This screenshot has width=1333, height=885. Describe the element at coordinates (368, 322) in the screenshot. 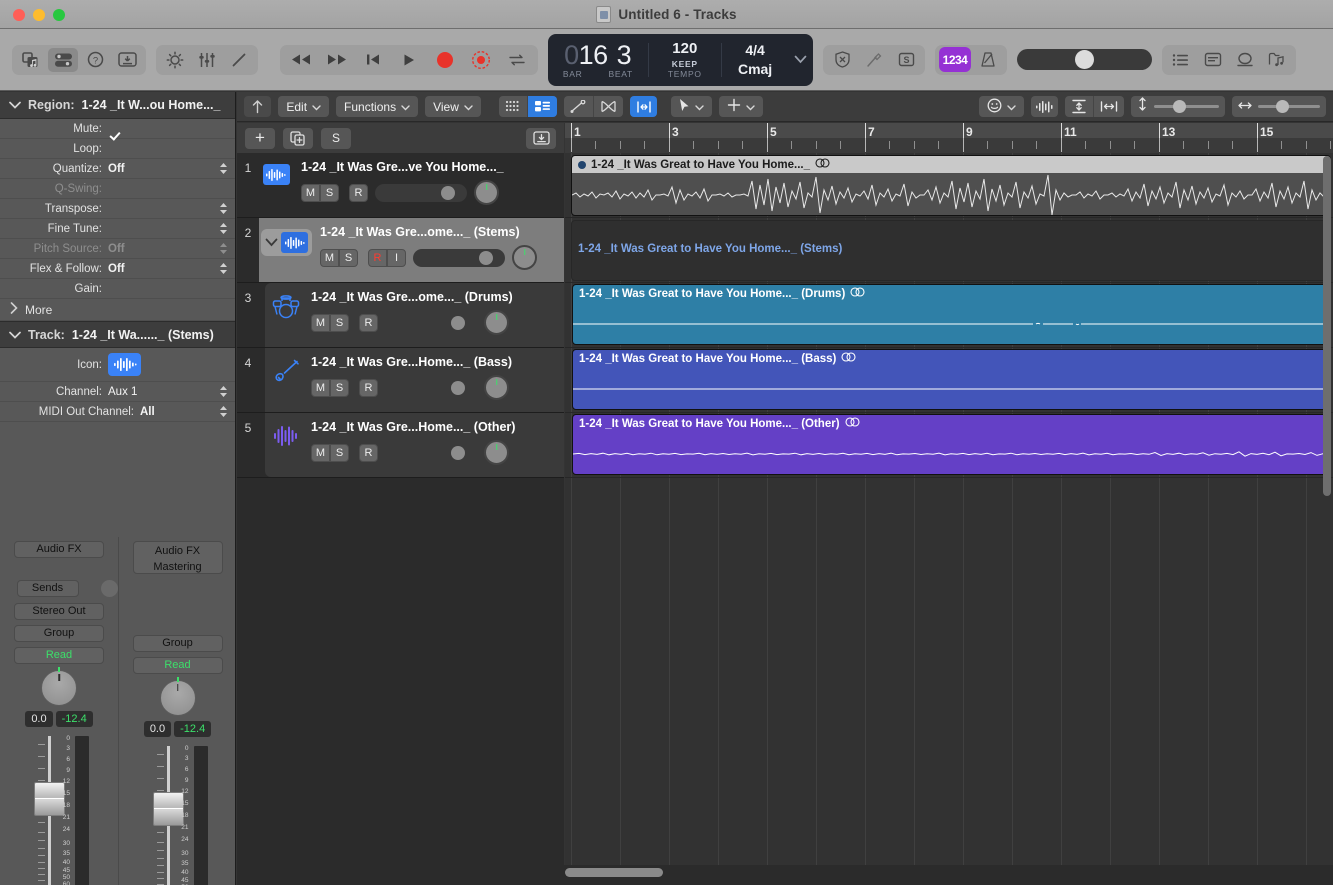

I see `record-enable-button: R` at that location.